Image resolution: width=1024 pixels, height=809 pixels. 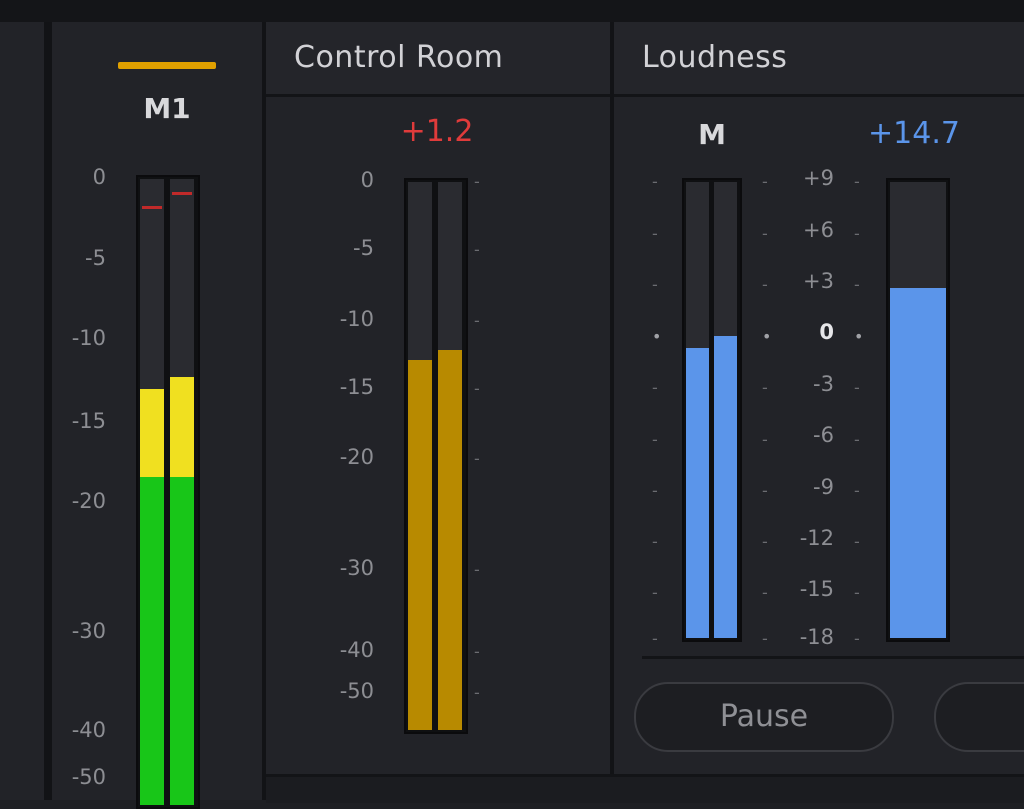 I want to click on loudness-integrated-meter, so click(x=918, y=410).